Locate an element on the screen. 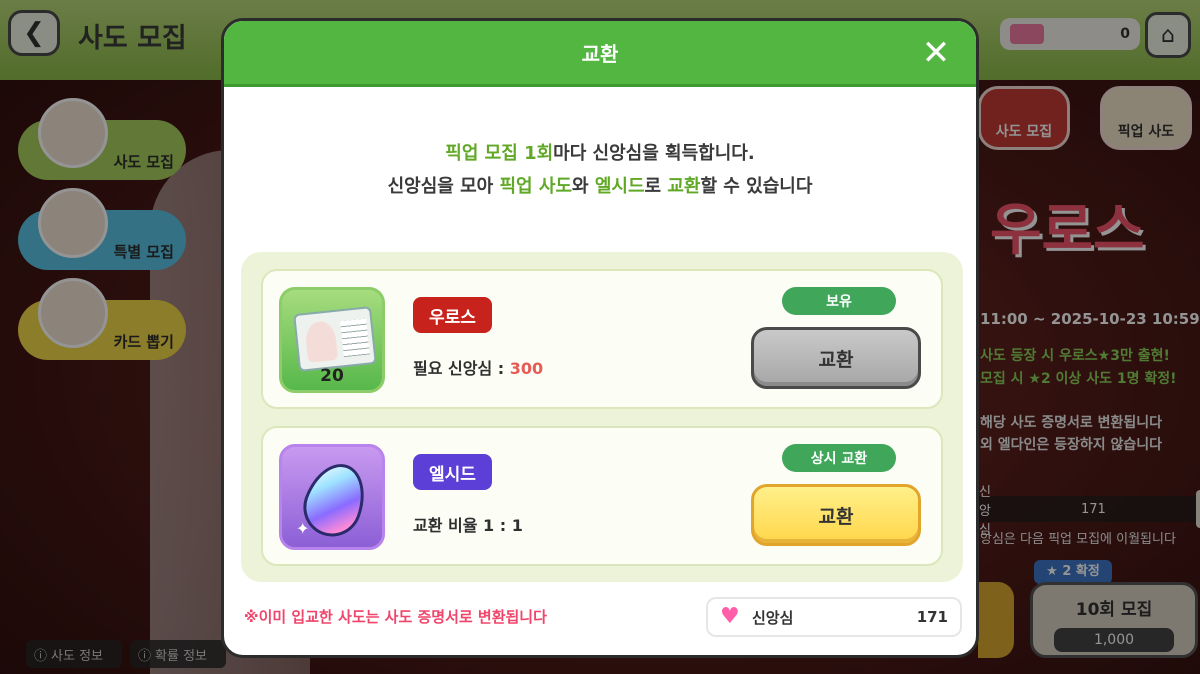 This screenshot has width=1200, height=674. heart-icon: ♥ is located at coordinates (730, 616).